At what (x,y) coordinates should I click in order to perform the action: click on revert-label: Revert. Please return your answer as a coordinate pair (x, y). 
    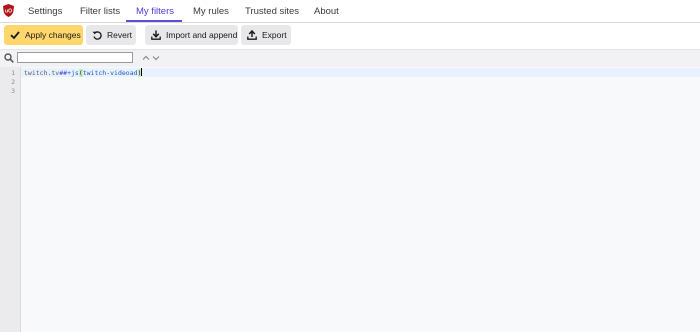
    Looking at the image, I should click on (120, 35).